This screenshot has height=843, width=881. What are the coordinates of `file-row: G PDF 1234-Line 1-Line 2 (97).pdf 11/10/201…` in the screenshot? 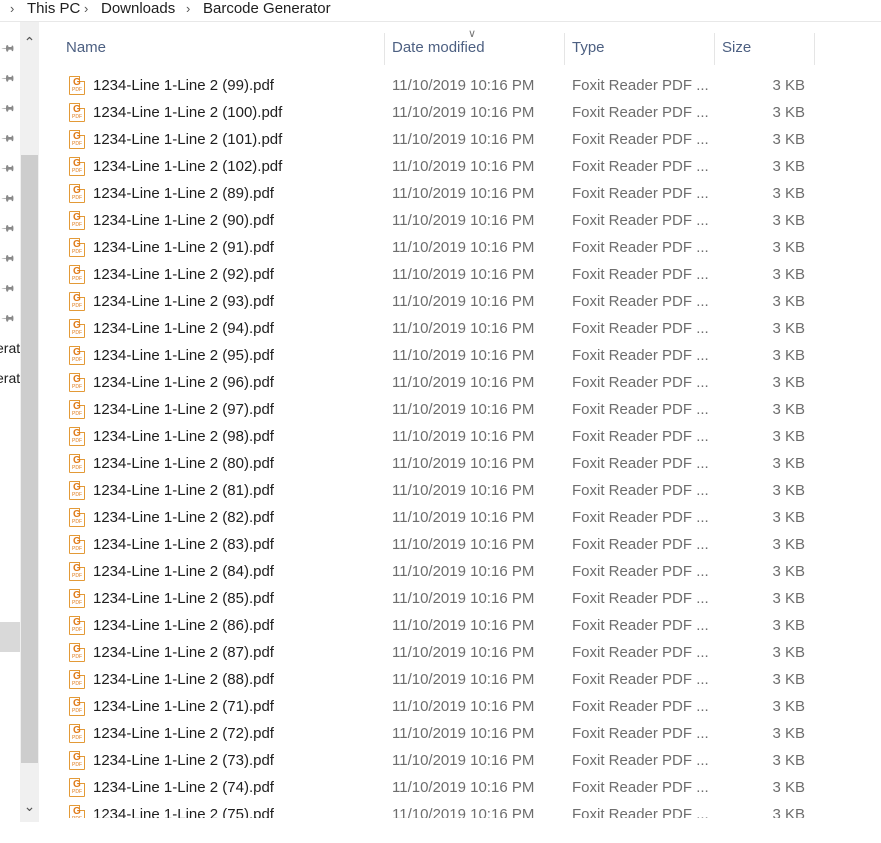 It's located at (460, 409).